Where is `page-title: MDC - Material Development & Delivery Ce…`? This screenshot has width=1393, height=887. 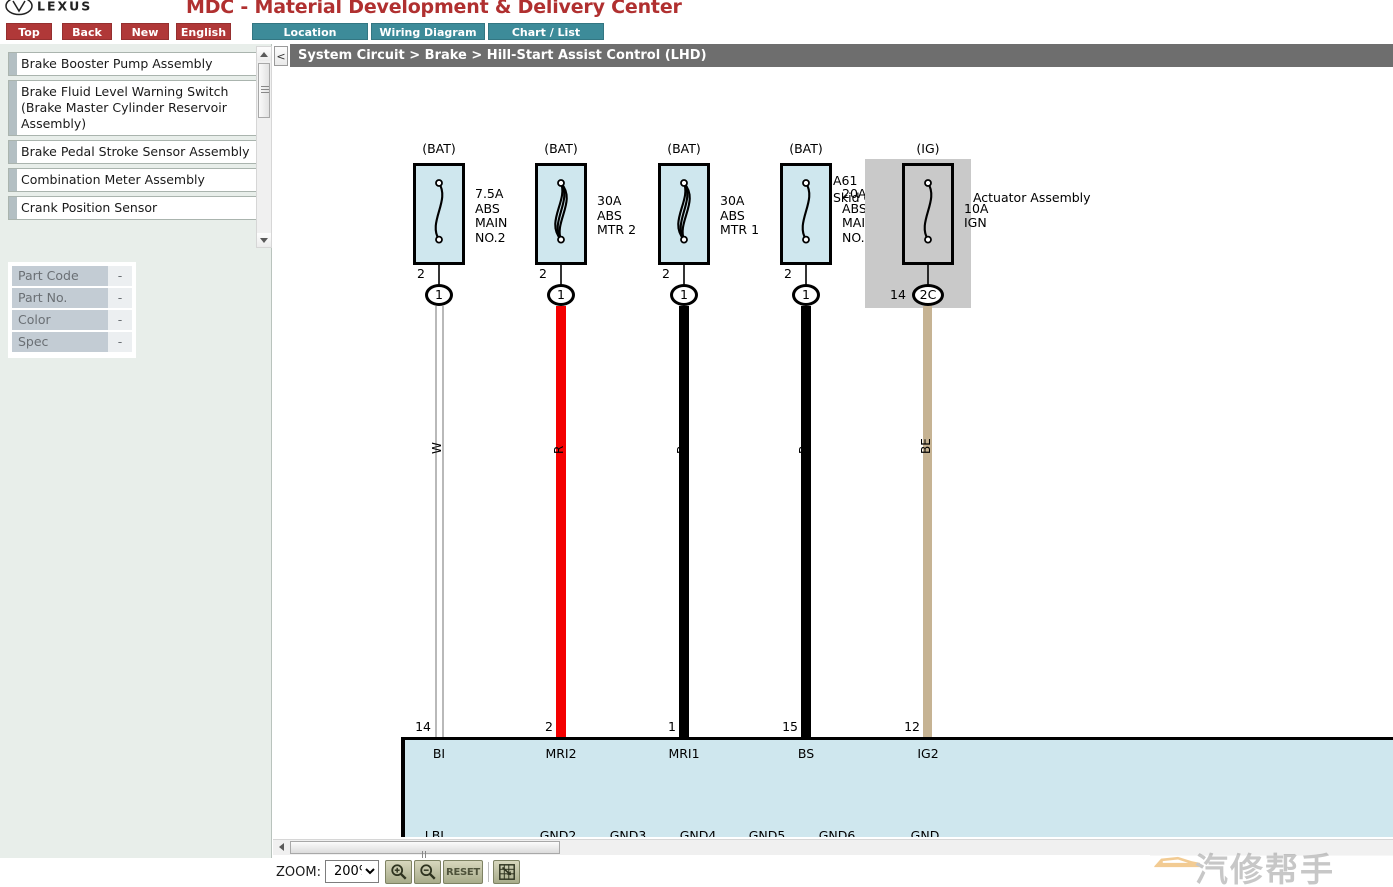
page-title: MDC - Material Development & Delivery Ce… is located at coordinates (434, 9).